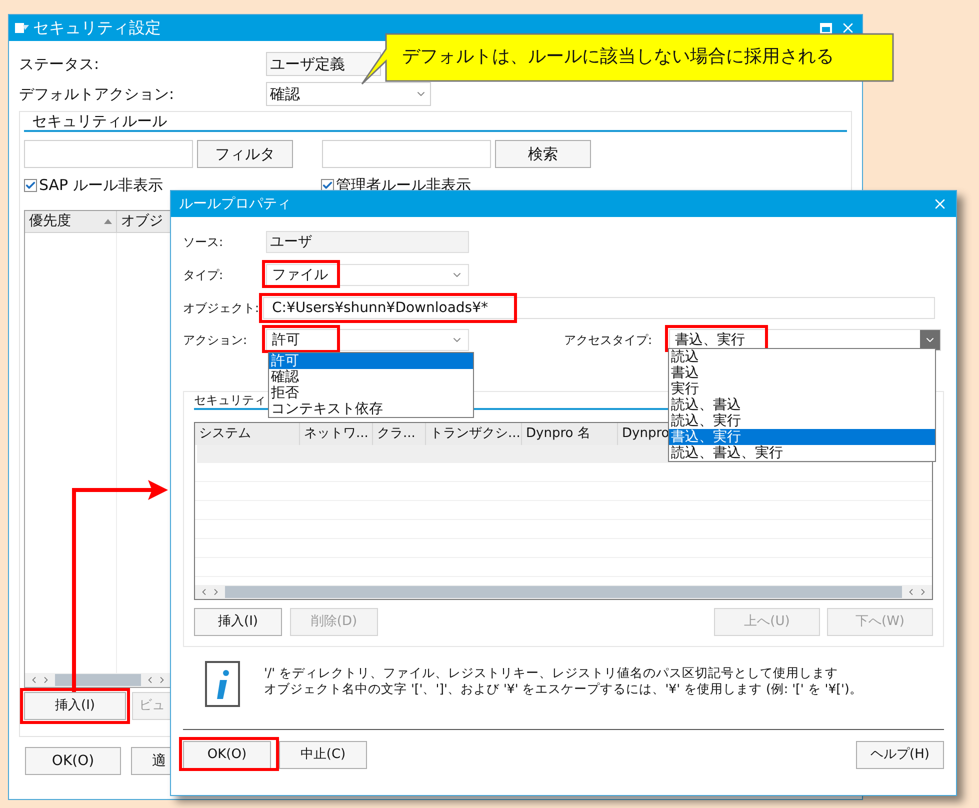  I want to click on window-icon, so click(22, 28).